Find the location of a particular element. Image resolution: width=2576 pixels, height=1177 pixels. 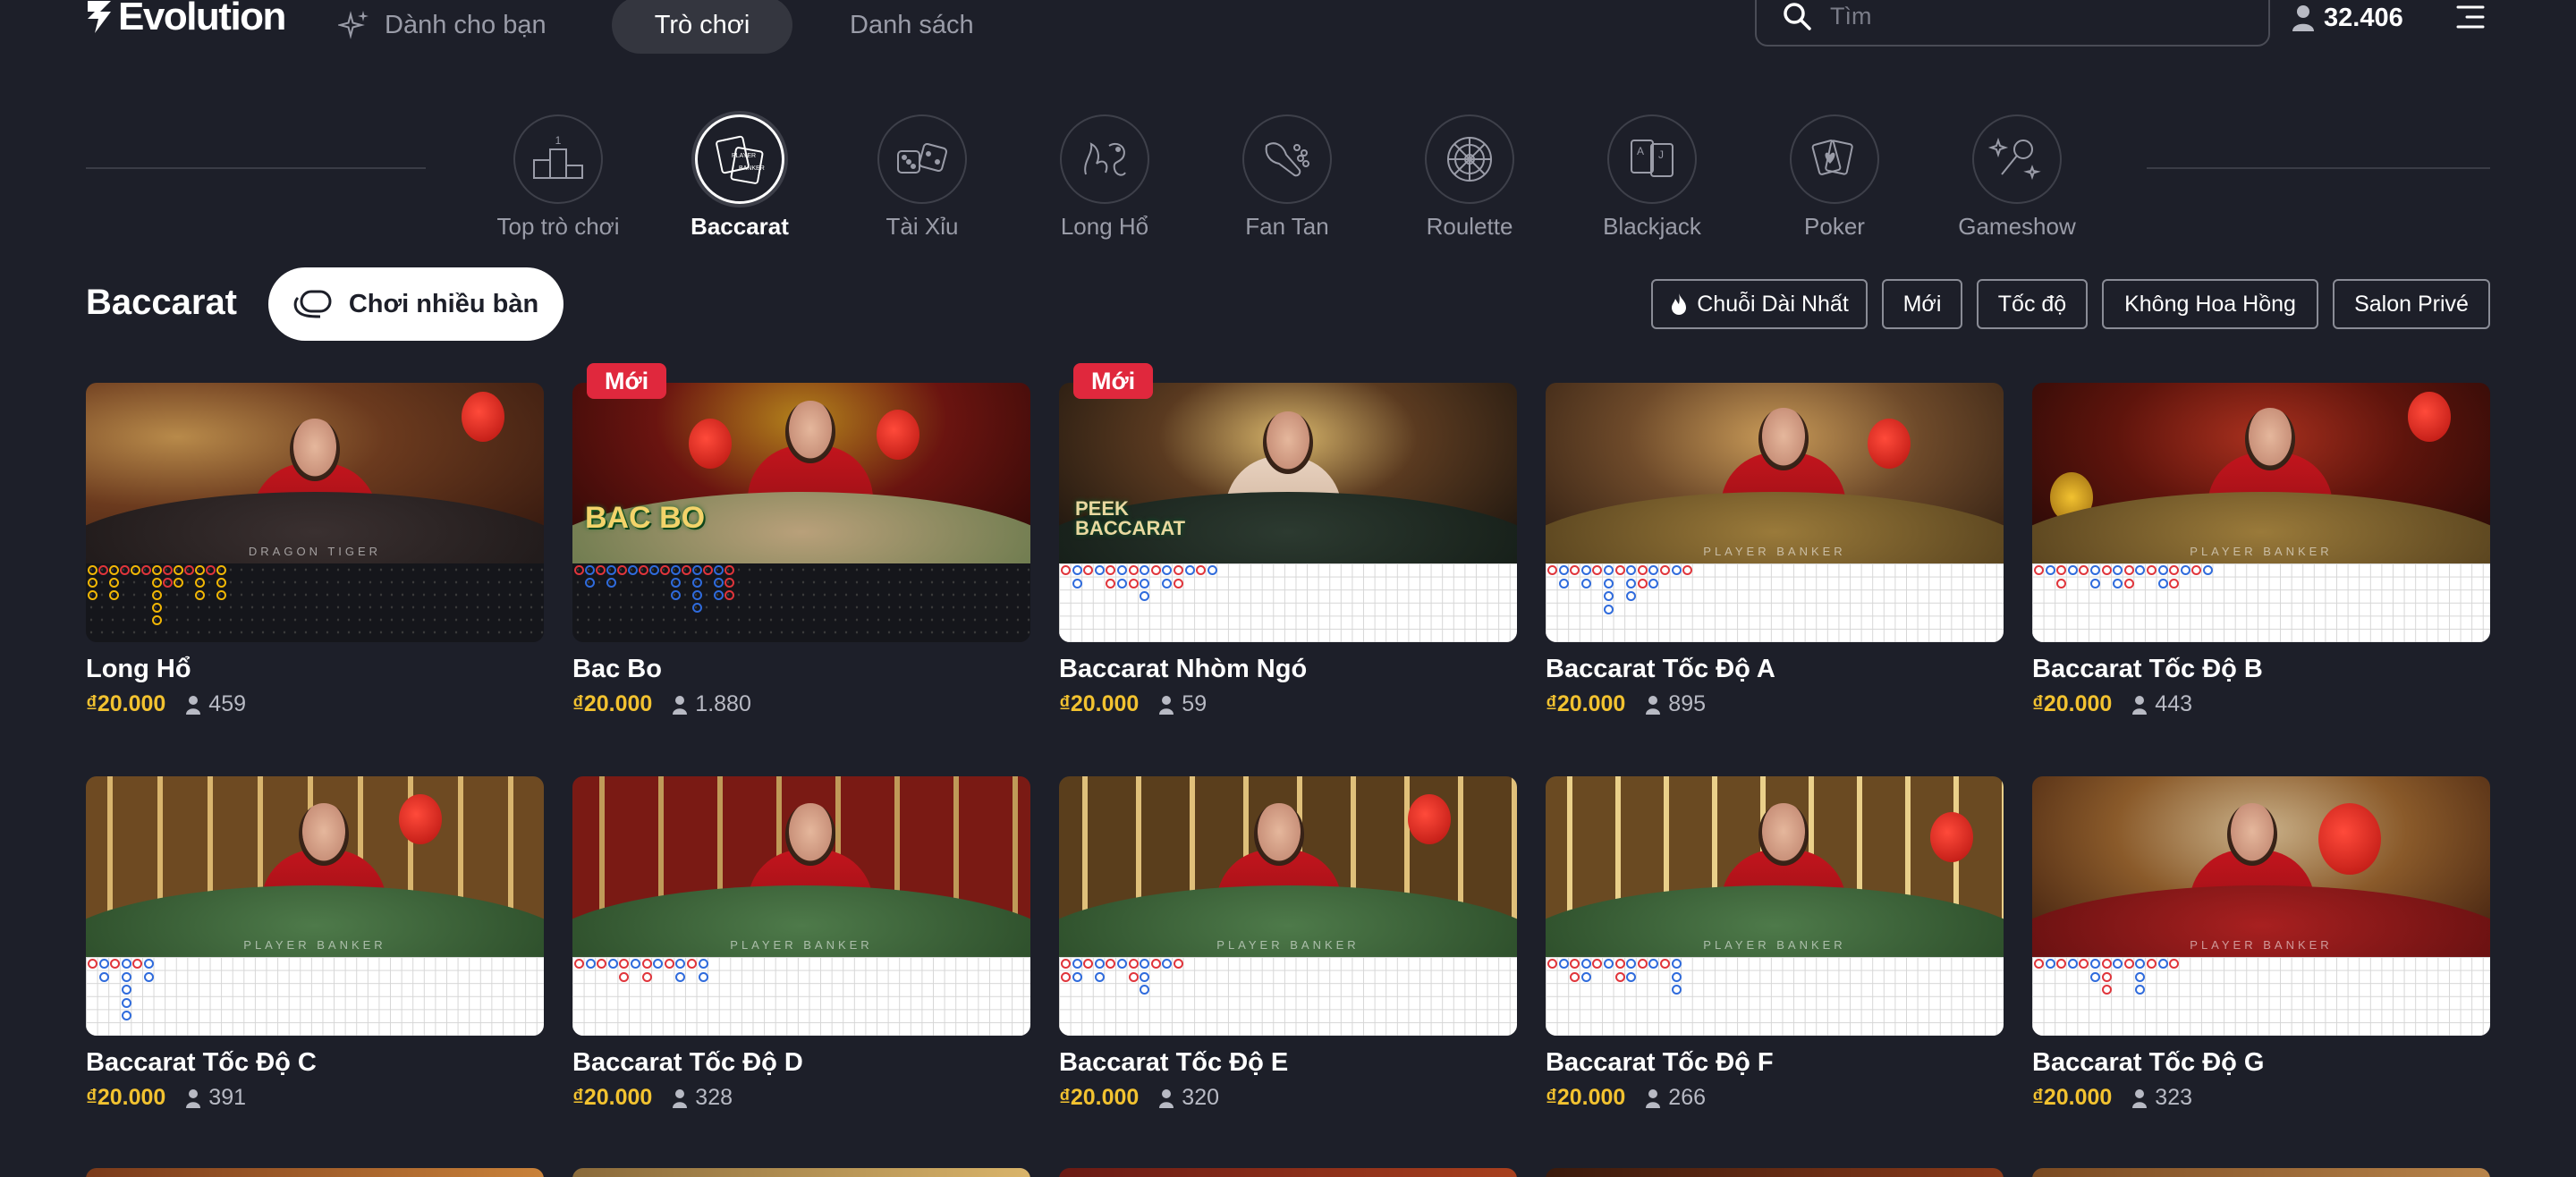

game-thumbnail: PEEK BACCARAT is located at coordinates (1288, 512).